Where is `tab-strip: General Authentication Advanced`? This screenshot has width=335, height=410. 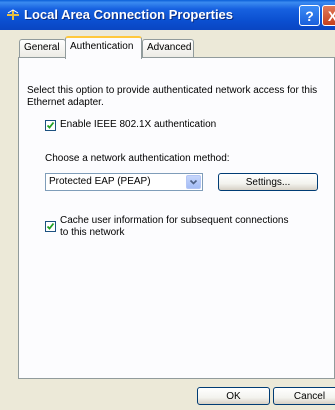
tab-strip: General Authentication Advanced is located at coordinates (167, 47).